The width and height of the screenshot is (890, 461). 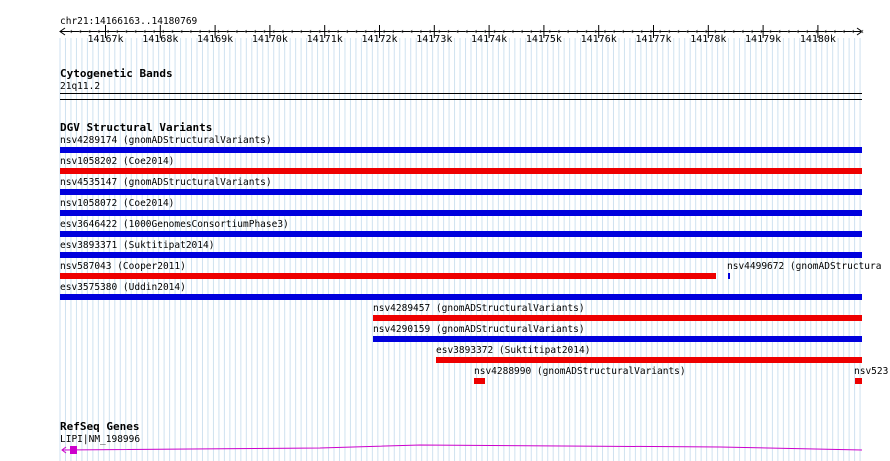 What do you see at coordinates (99, 426) in the screenshot?
I see `refseq-track-title: RefSeq Genes` at bounding box center [99, 426].